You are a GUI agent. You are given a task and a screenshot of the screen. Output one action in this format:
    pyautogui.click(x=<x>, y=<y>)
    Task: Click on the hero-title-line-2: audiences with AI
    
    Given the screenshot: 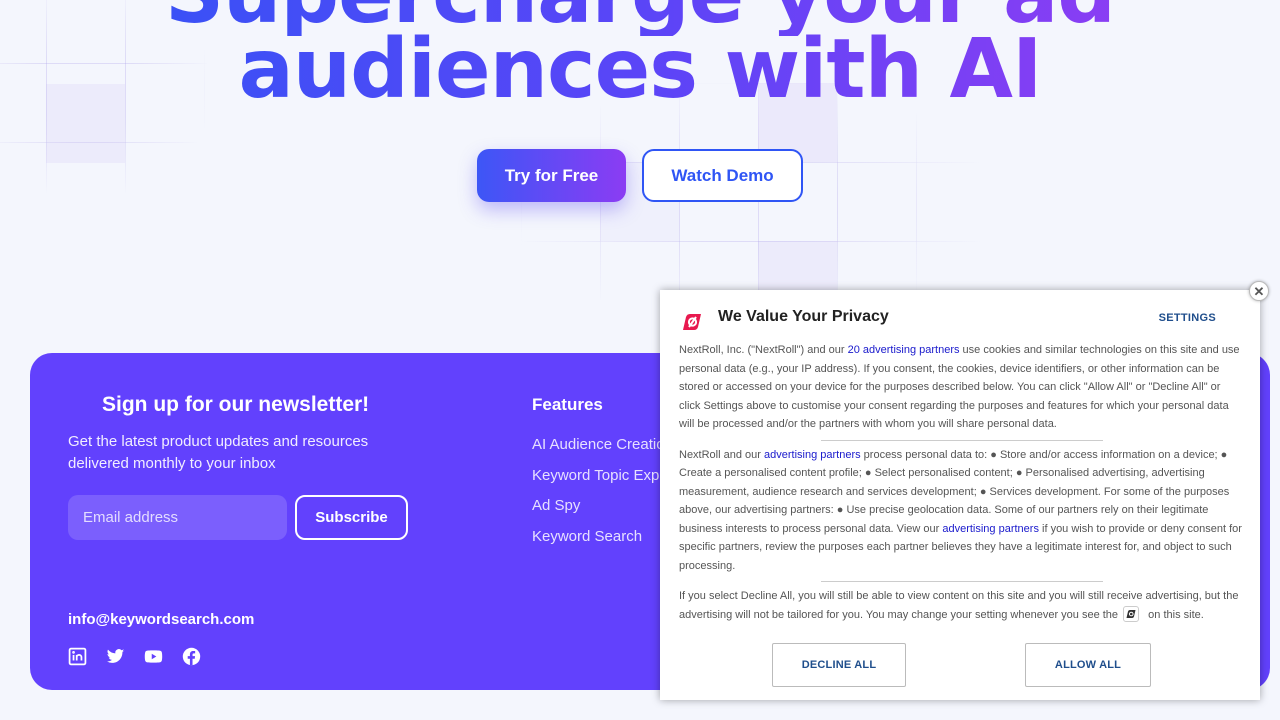 What is the action you would take?
    pyautogui.click(x=640, y=70)
    